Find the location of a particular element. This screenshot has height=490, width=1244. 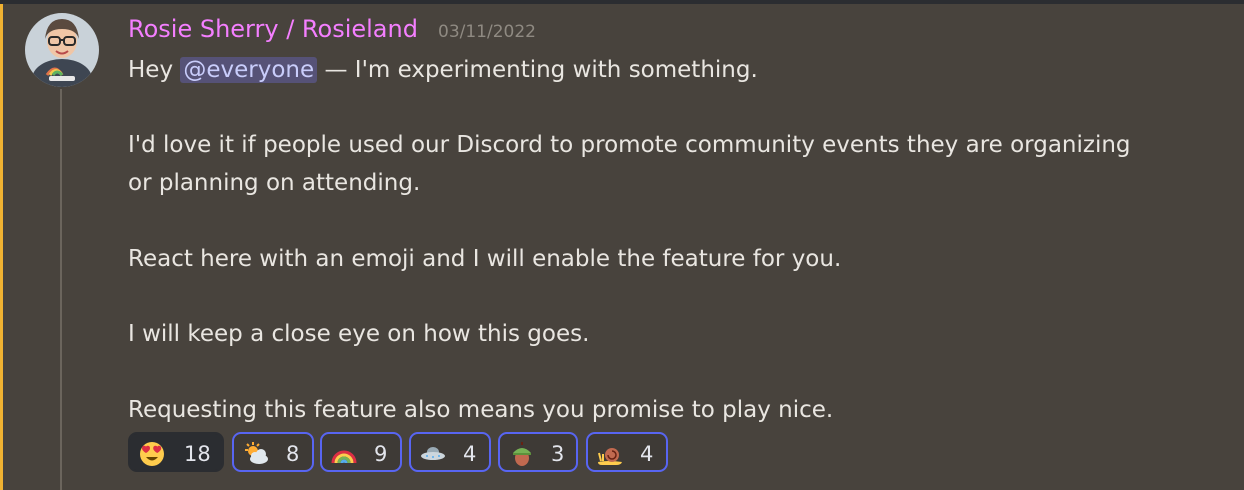

avatar is located at coordinates (62, 50).